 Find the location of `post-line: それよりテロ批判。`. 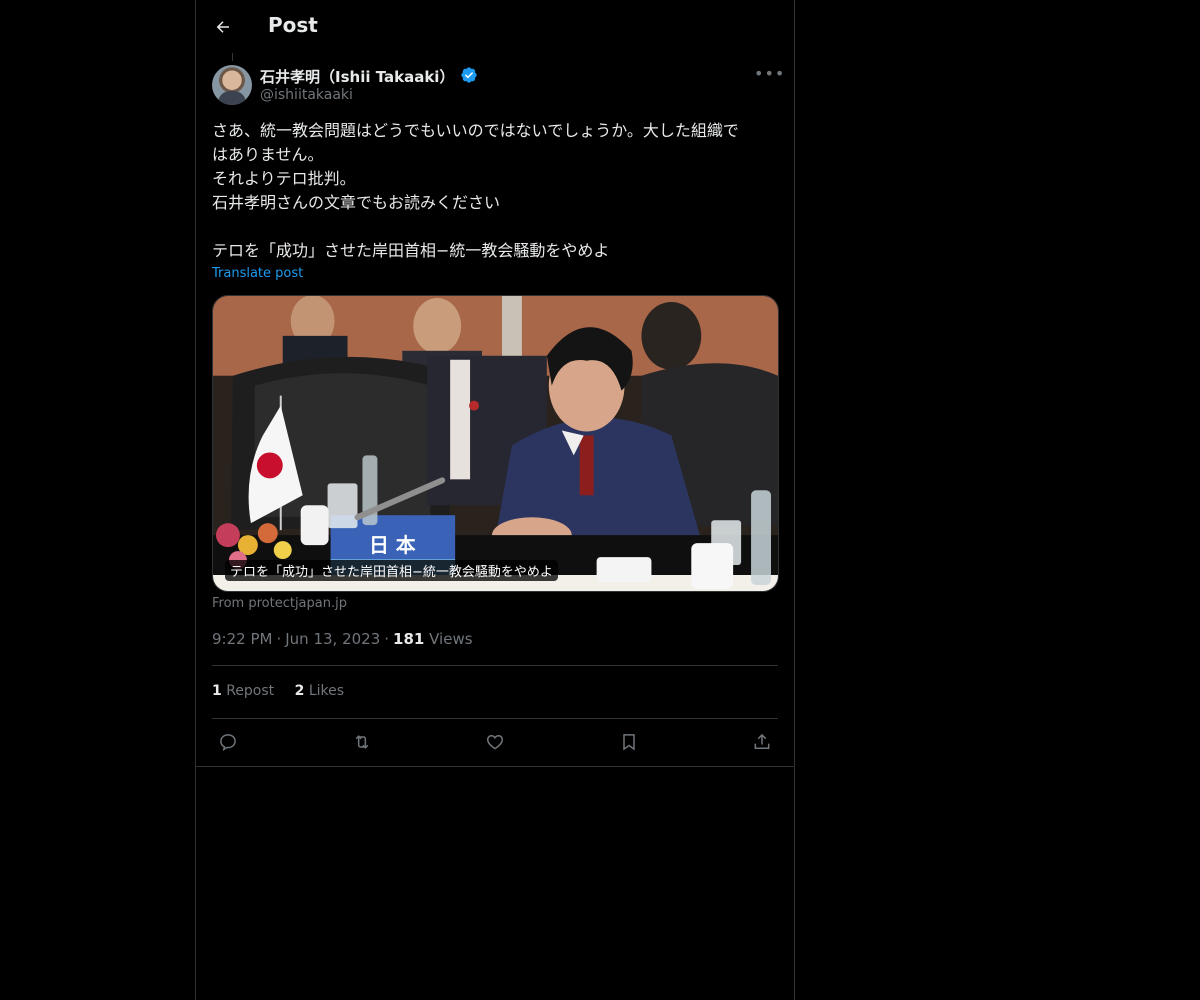

post-line: それよりテロ批判。 is located at coordinates (284, 178).